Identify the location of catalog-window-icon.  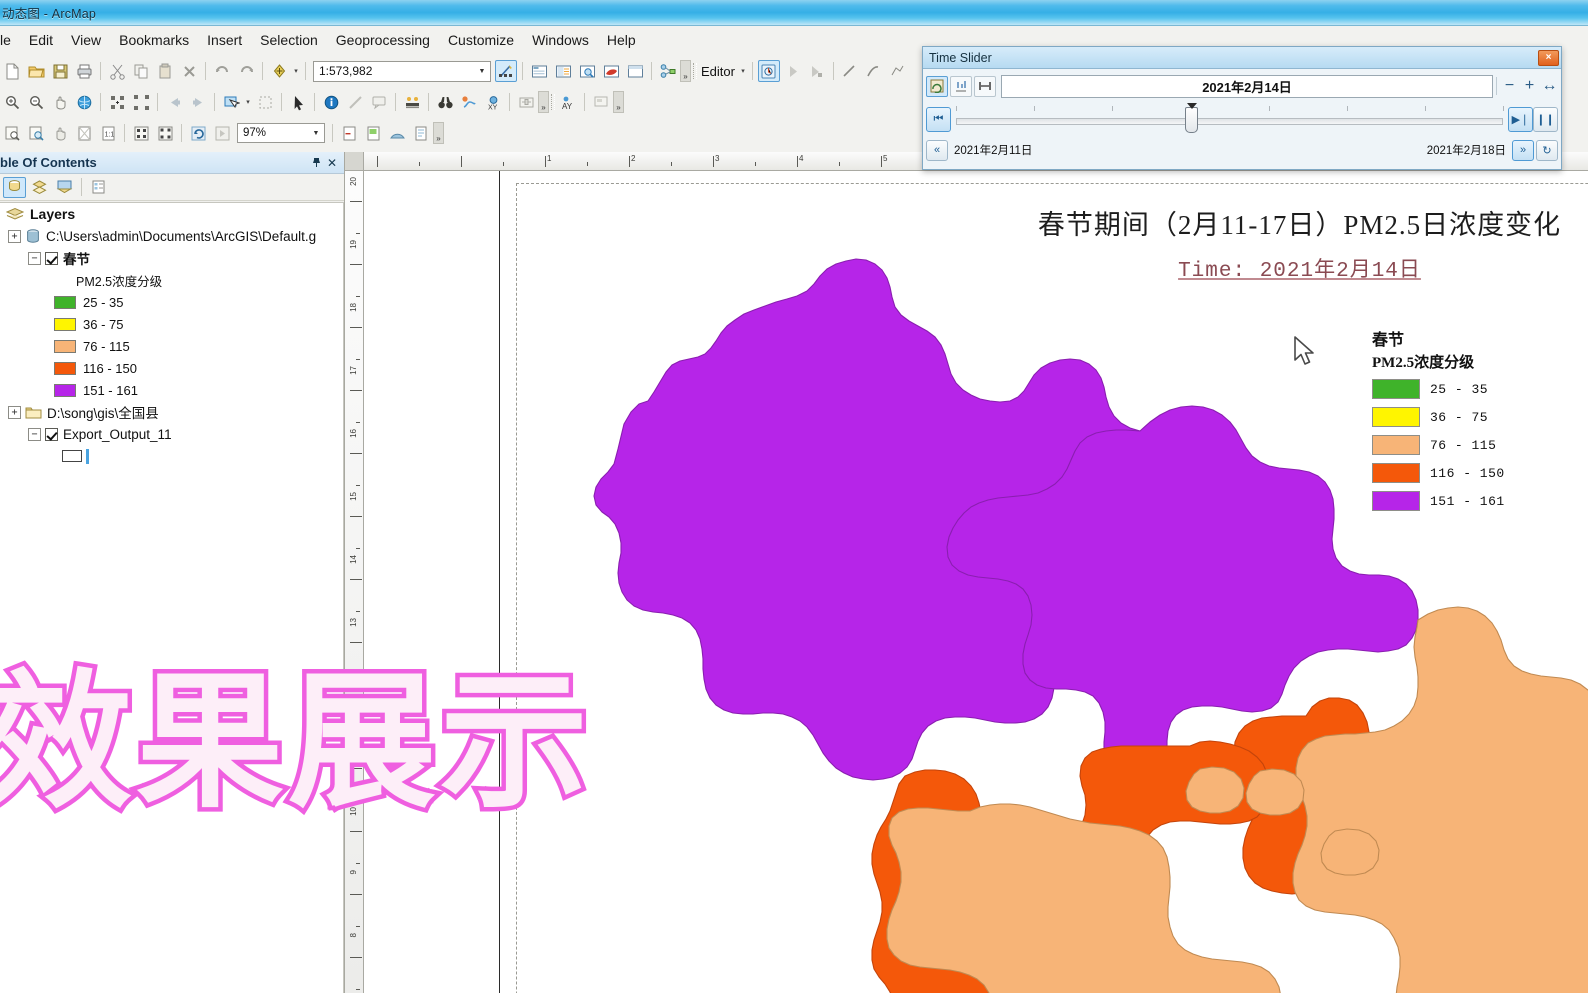
(563, 71).